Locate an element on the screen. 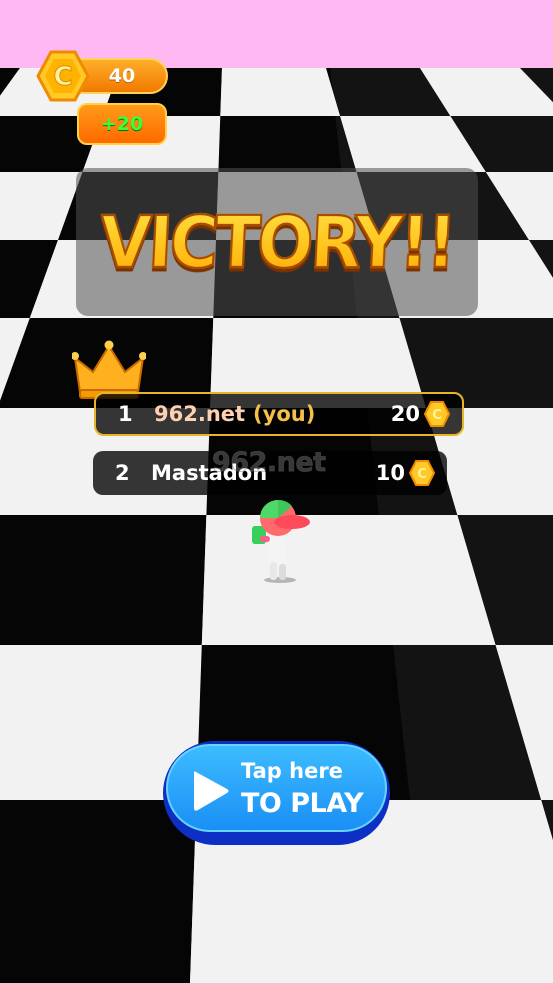 The image size is (553, 983). leaderboard-row-1: 1 962.net (you) 20 C is located at coordinates (279, 414).